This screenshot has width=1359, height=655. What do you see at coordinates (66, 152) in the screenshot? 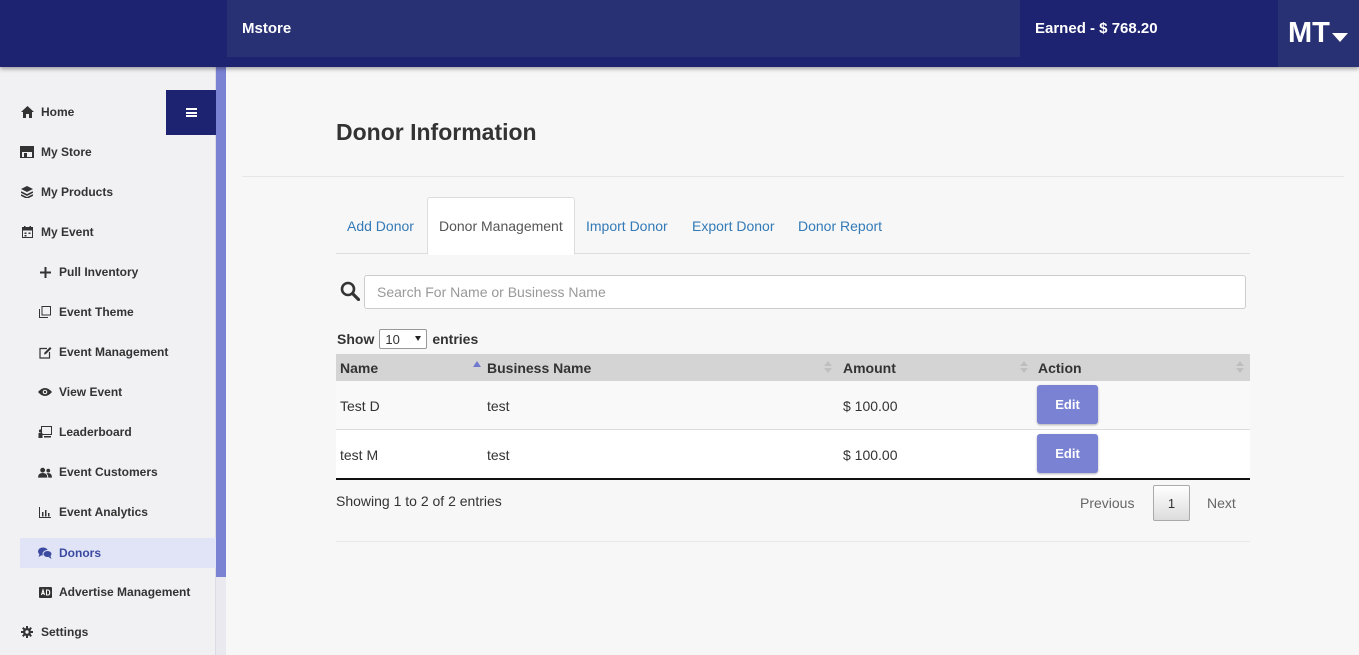
I see `sidebar-item-label: My Store` at bounding box center [66, 152].